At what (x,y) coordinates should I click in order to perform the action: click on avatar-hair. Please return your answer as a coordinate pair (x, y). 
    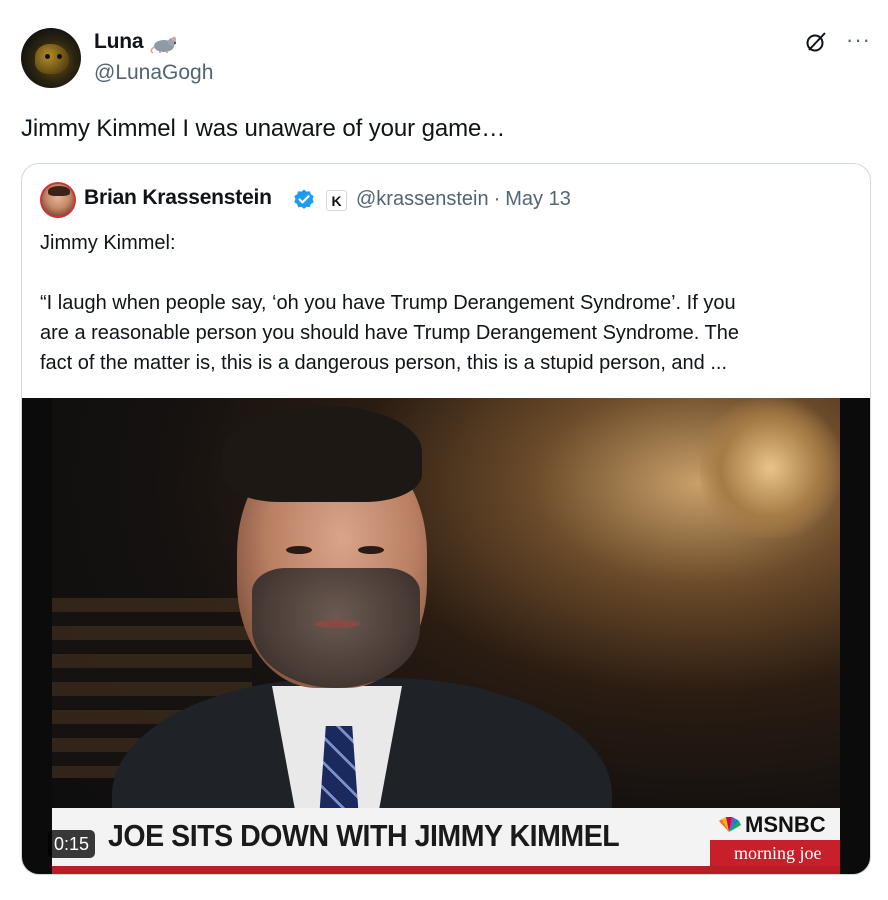
    Looking at the image, I should click on (59, 191).